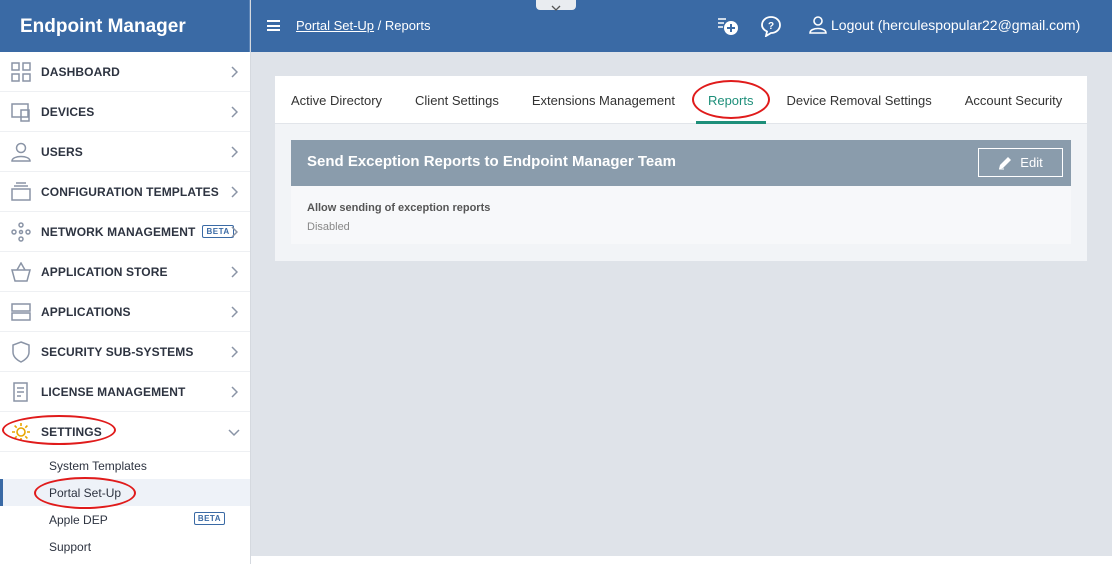  What do you see at coordinates (21, 392) in the screenshot?
I see `license-icon` at bounding box center [21, 392].